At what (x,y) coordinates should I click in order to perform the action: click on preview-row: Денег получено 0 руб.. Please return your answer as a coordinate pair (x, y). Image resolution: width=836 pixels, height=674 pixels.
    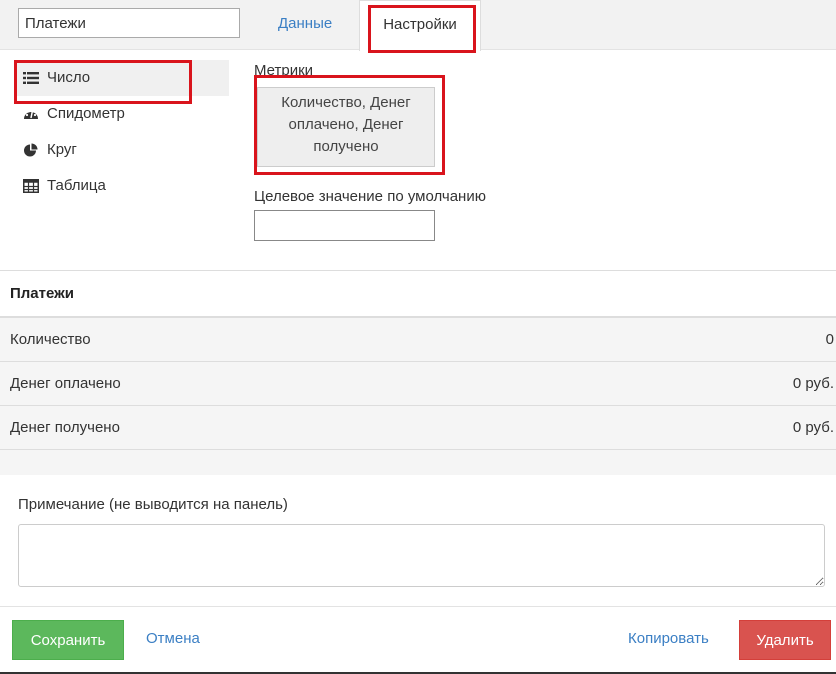
    Looking at the image, I should click on (418, 428).